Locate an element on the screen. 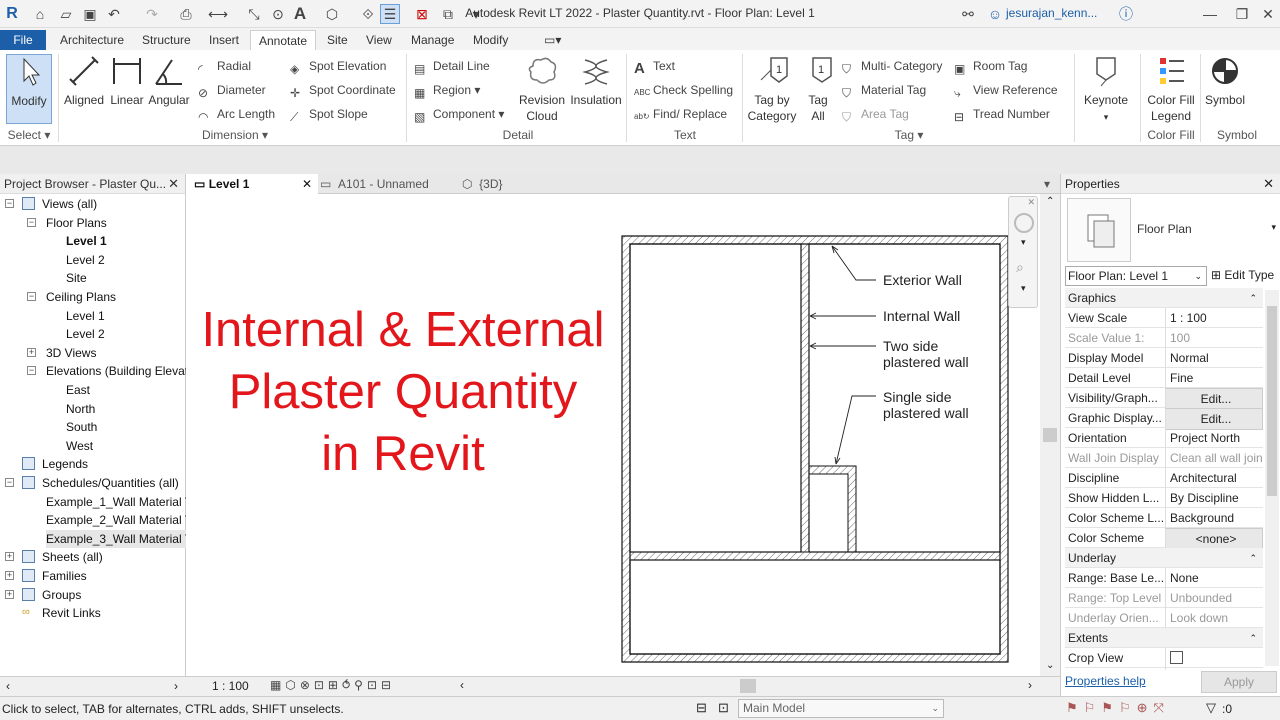 This screenshot has width=1280, height=720. properties-scrollbar is located at coordinates (1272, 478).